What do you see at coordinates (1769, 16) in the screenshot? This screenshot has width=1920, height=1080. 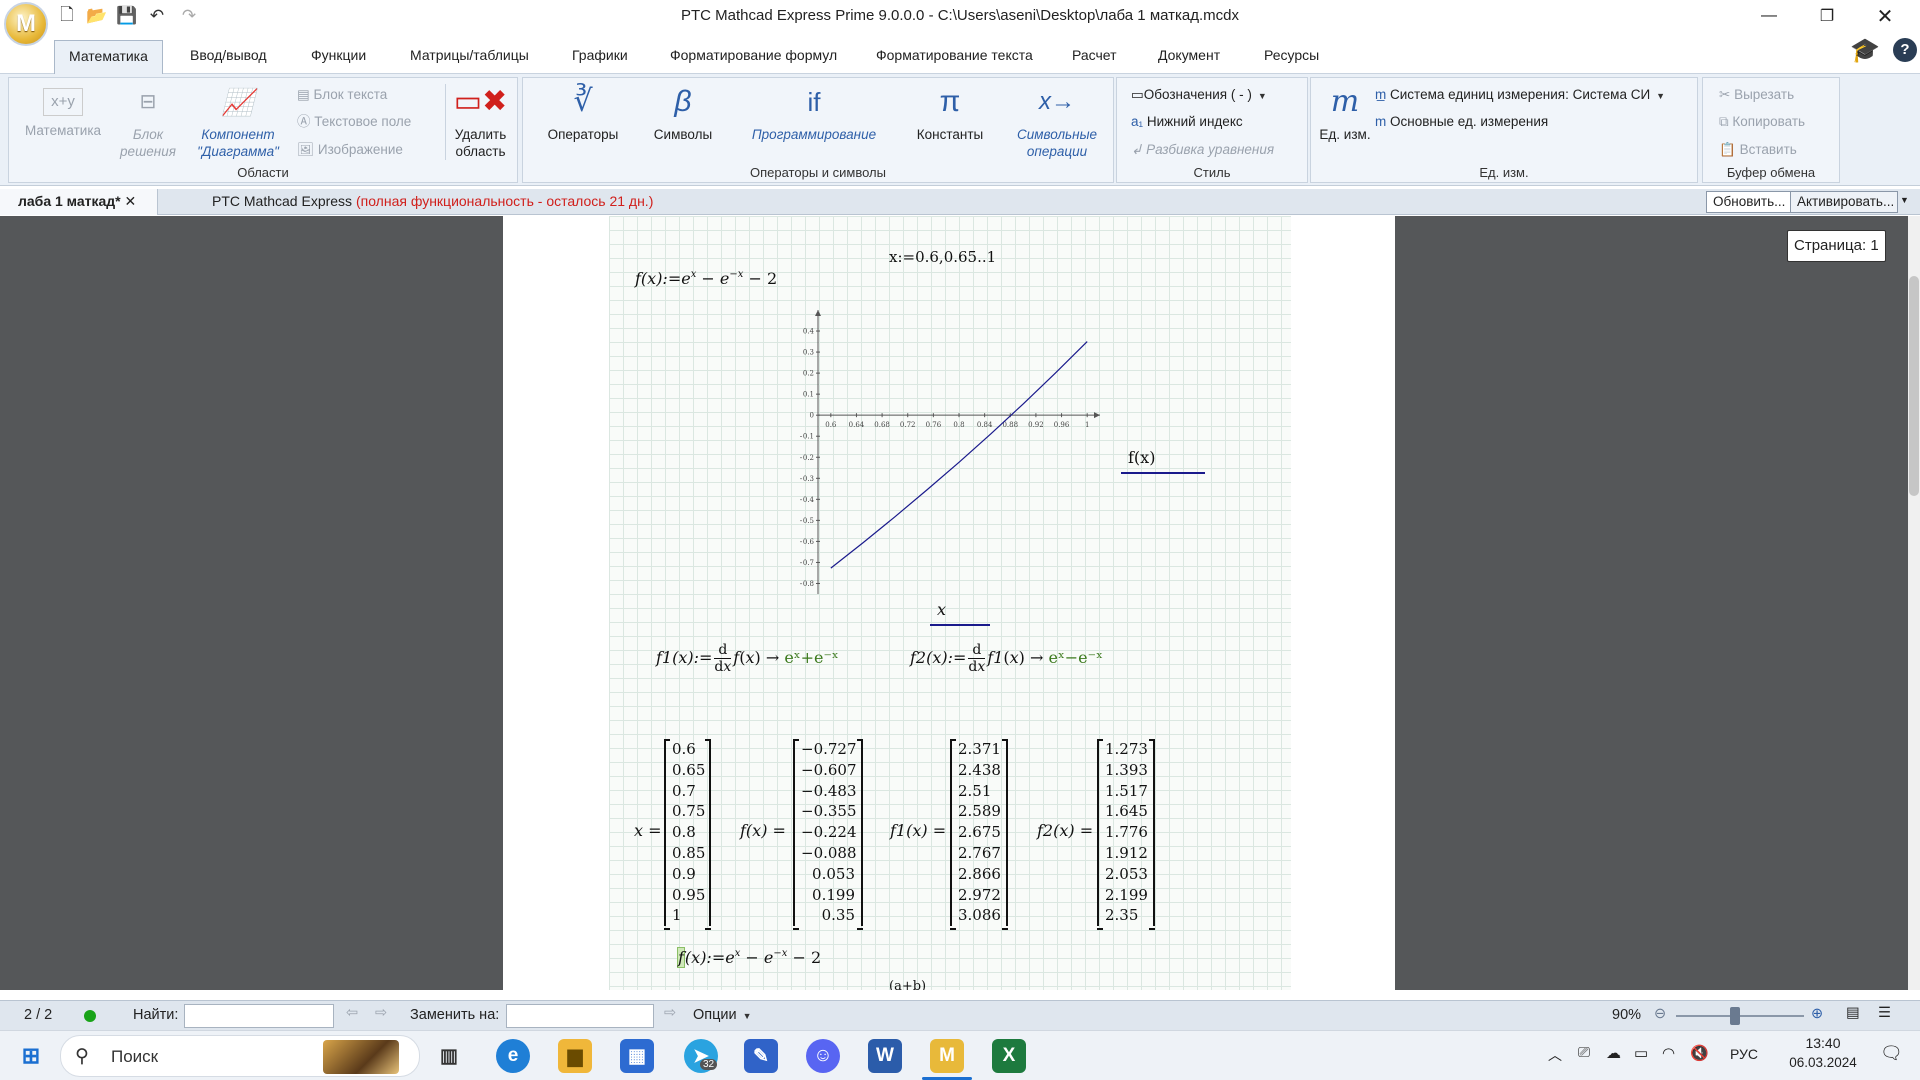 I see `minimize-icon: —` at bounding box center [1769, 16].